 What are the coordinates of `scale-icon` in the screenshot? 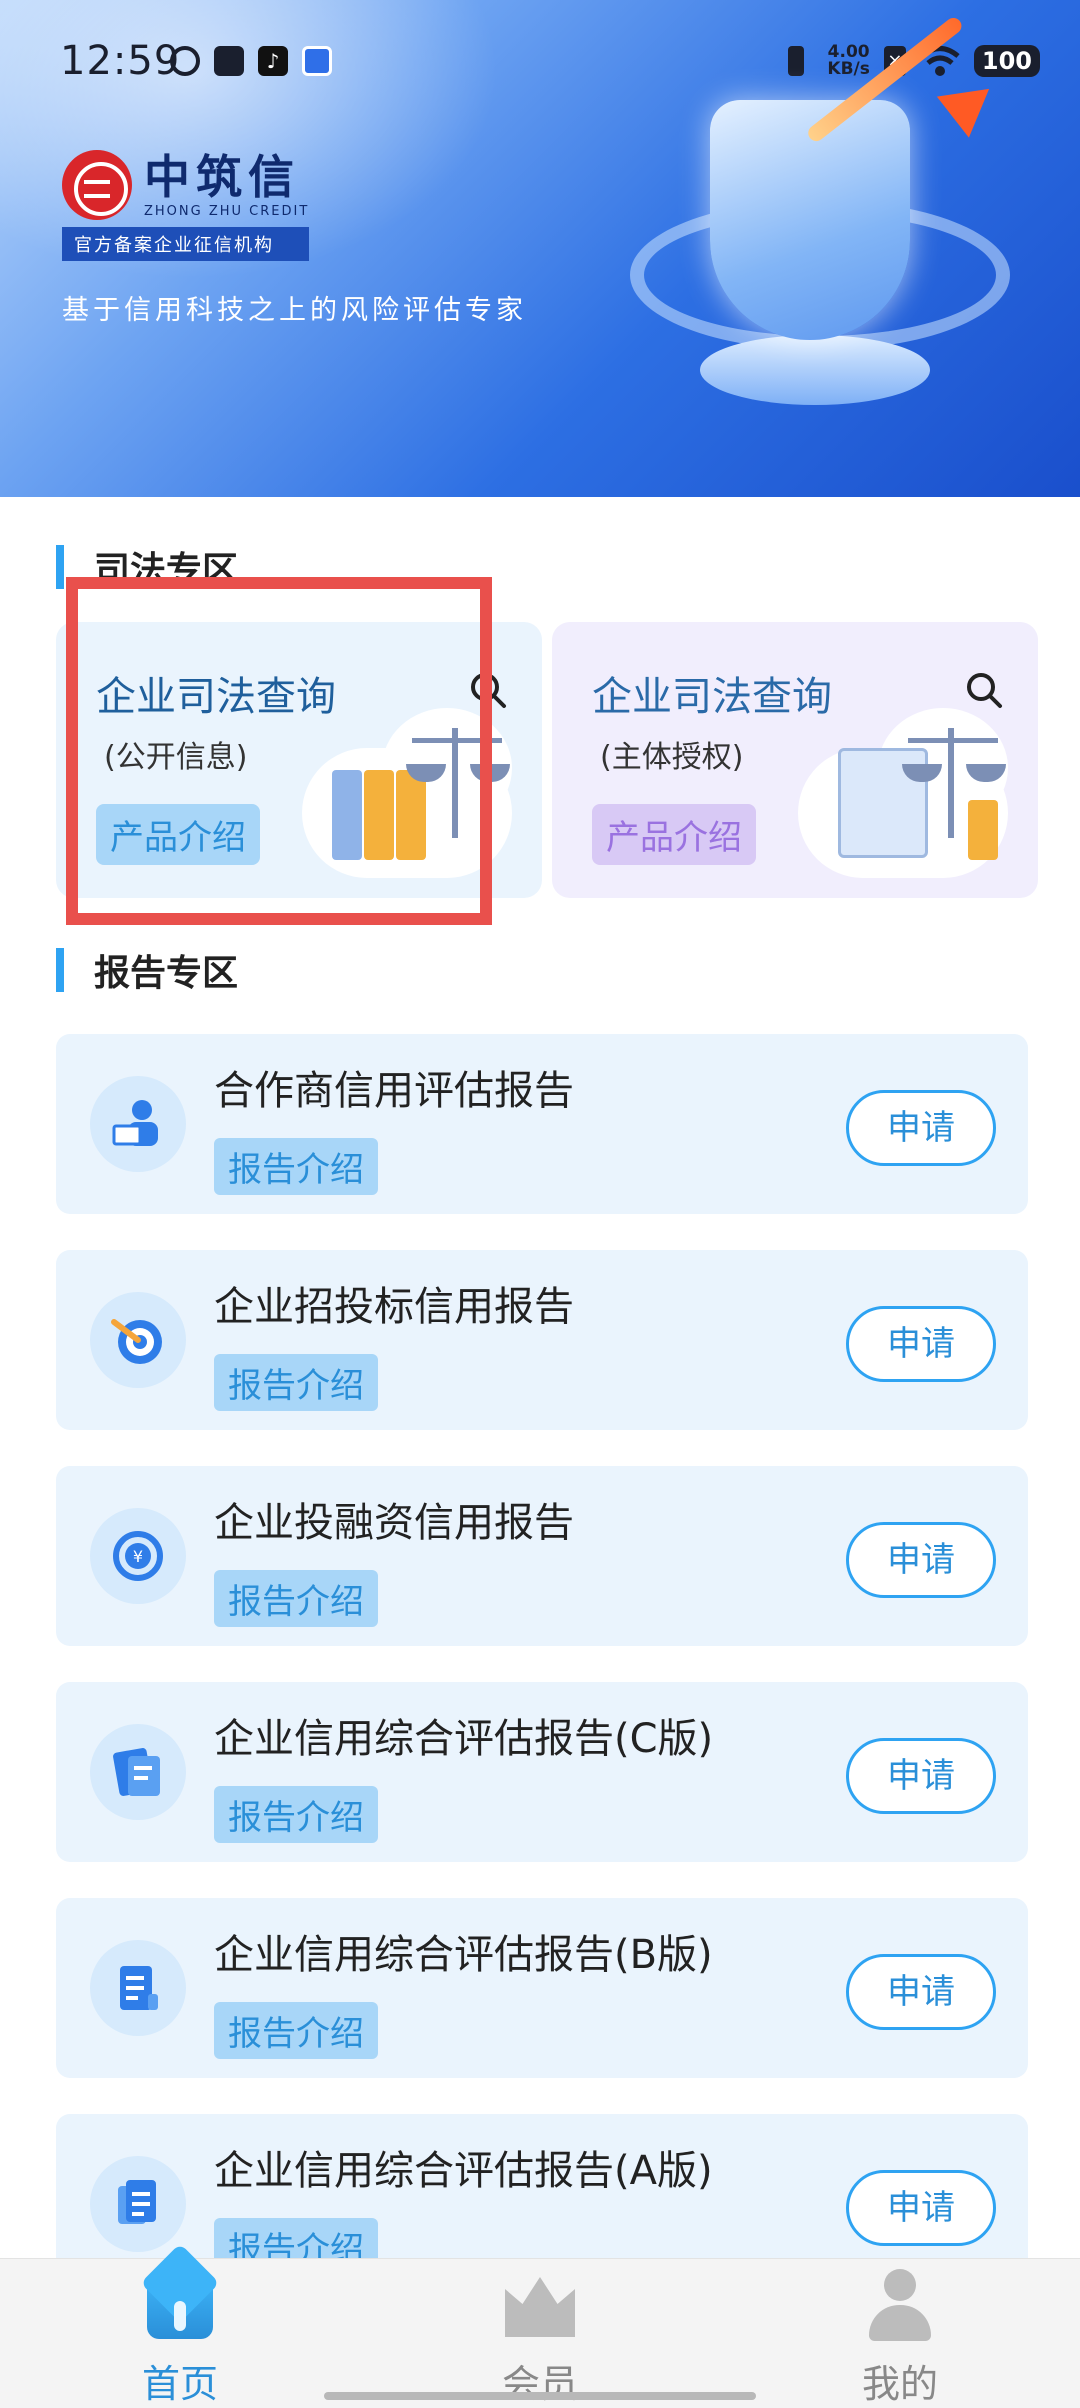 It's located at (951, 783).